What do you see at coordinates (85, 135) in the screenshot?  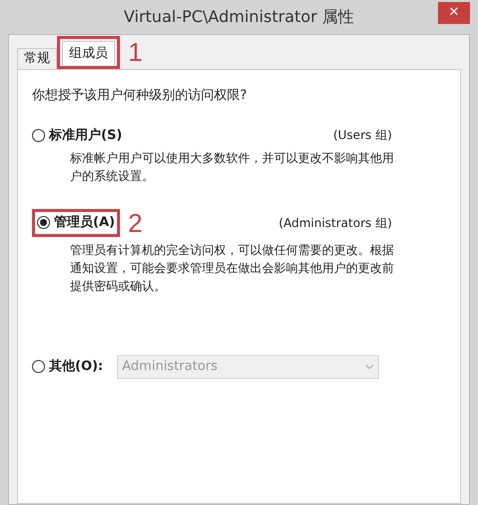 I see `option-label: 标准用户(S)` at bounding box center [85, 135].